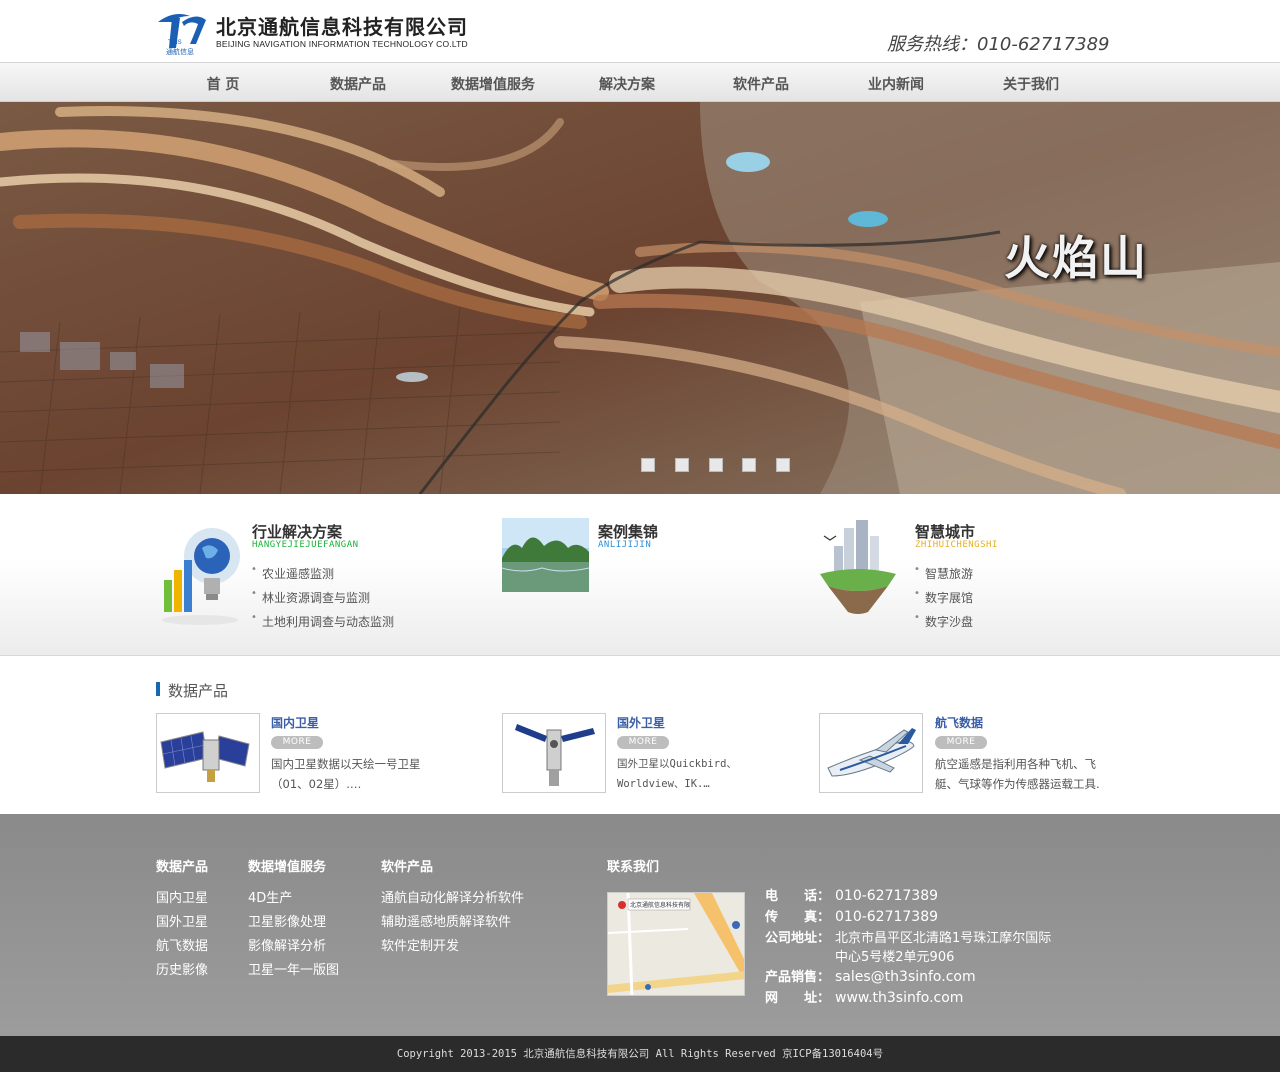 The height and width of the screenshot is (1072, 1280). What do you see at coordinates (943, 573) in the screenshot?
I see `solution-link-smart-tourism: 智慧旅游` at bounding box center [943, 573].